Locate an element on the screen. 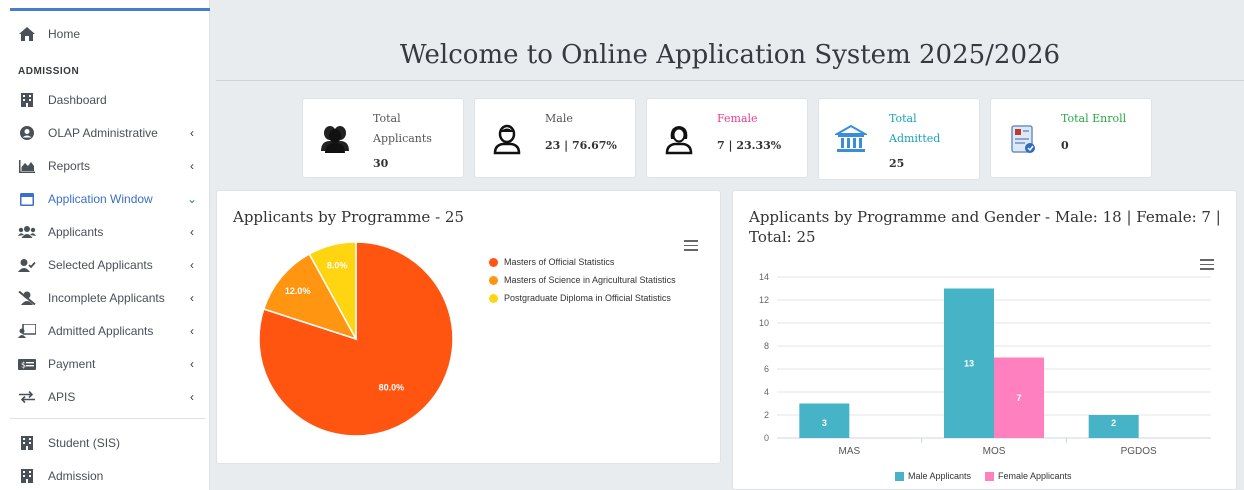  x-tick-label: PGDOS is located at coordinates (1139, 451).